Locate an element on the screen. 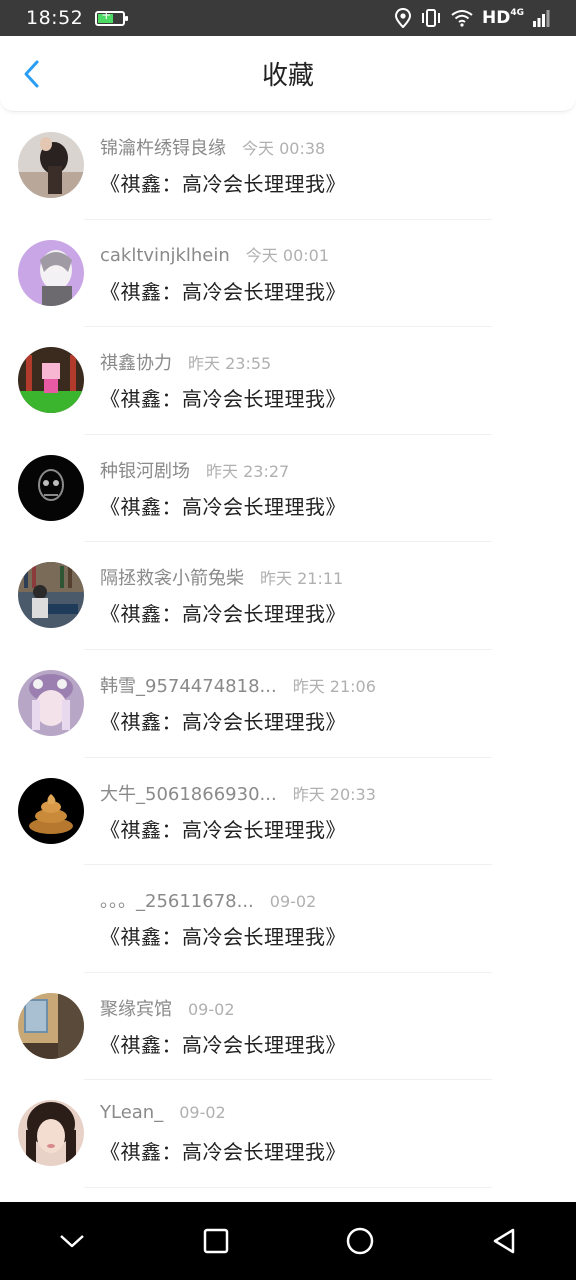 This screenshot has height=1280, width=576. status-left: 18:52 is located at coordinates (77, 18).